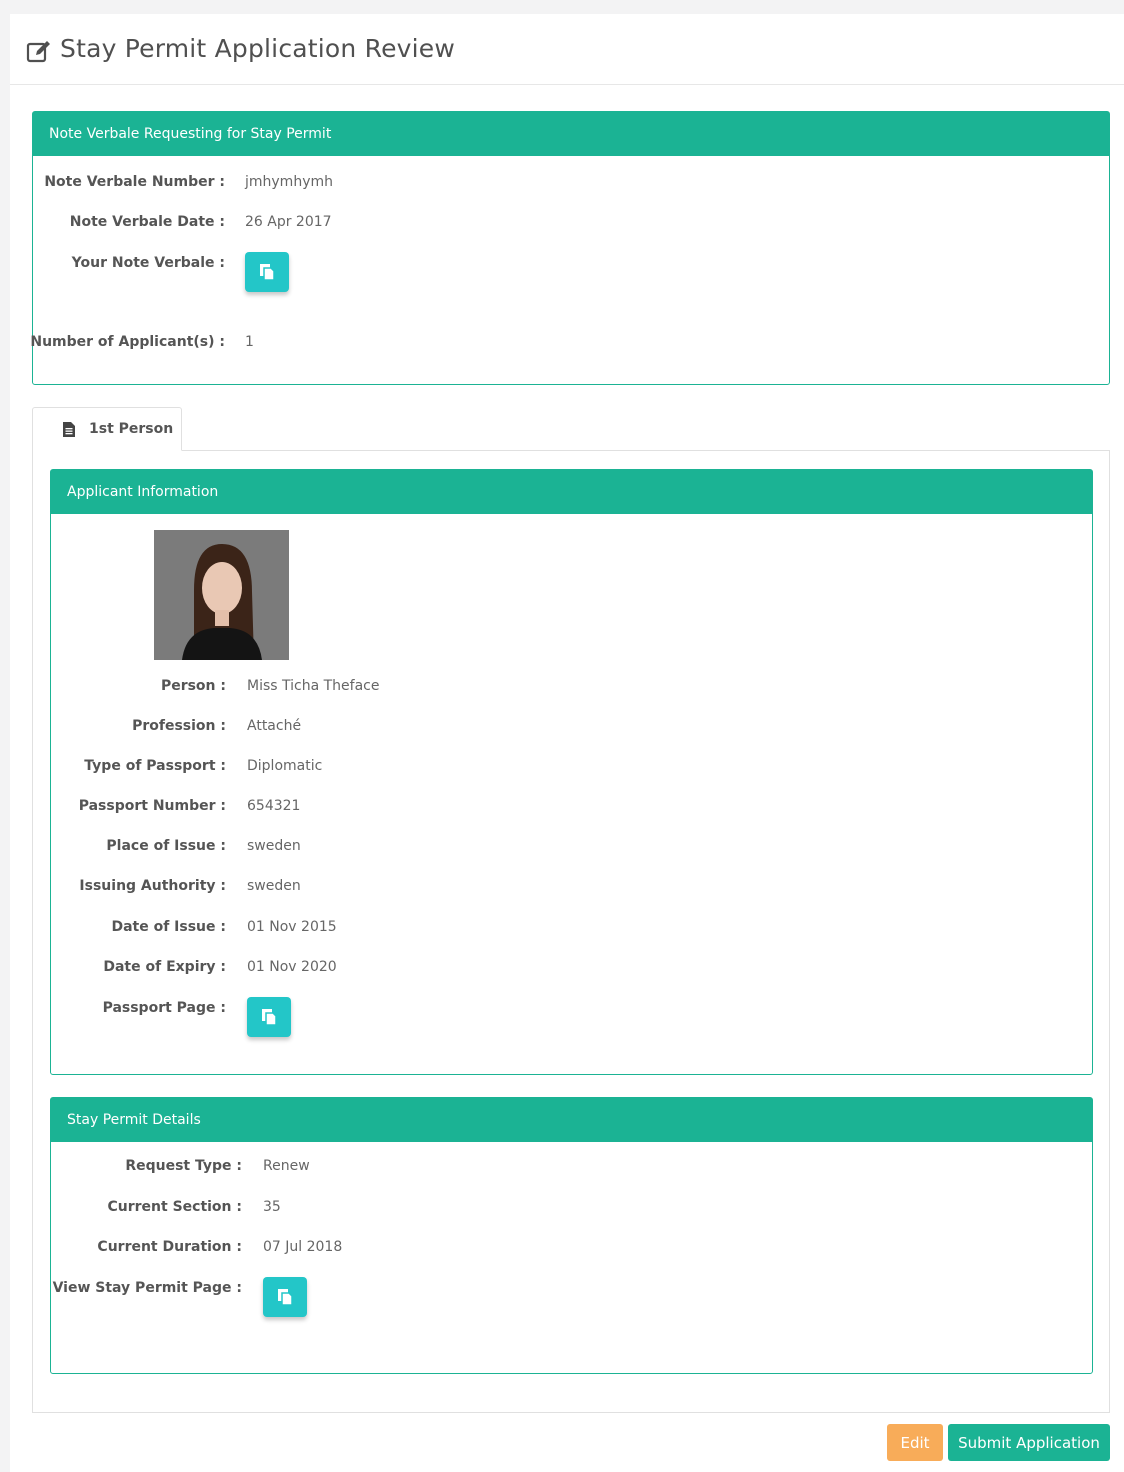  What do you see at coordinates (274, 846) in the screenshot?
I see `place-of-issue-value: sweden` at bounding box center [274, 846].